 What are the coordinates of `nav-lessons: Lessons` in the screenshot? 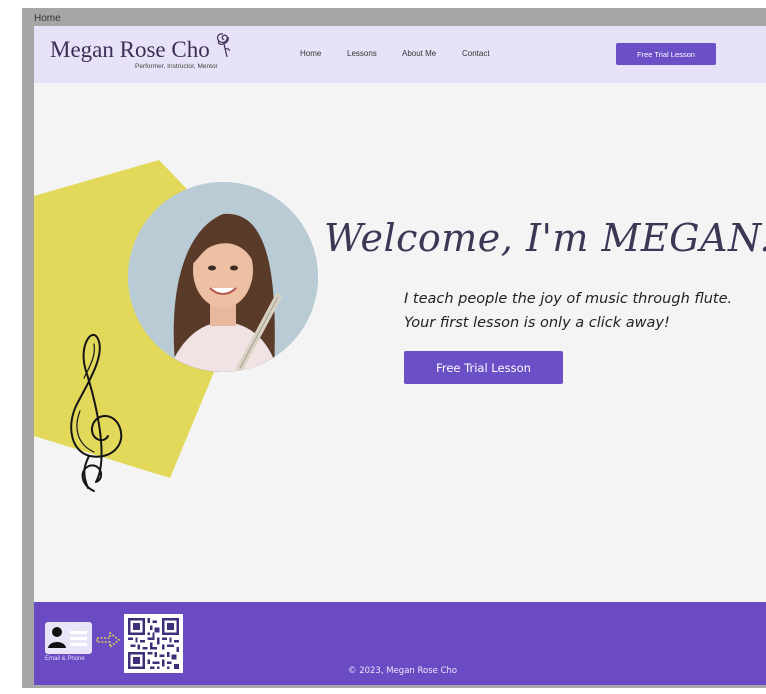 It's located at (362, 53).